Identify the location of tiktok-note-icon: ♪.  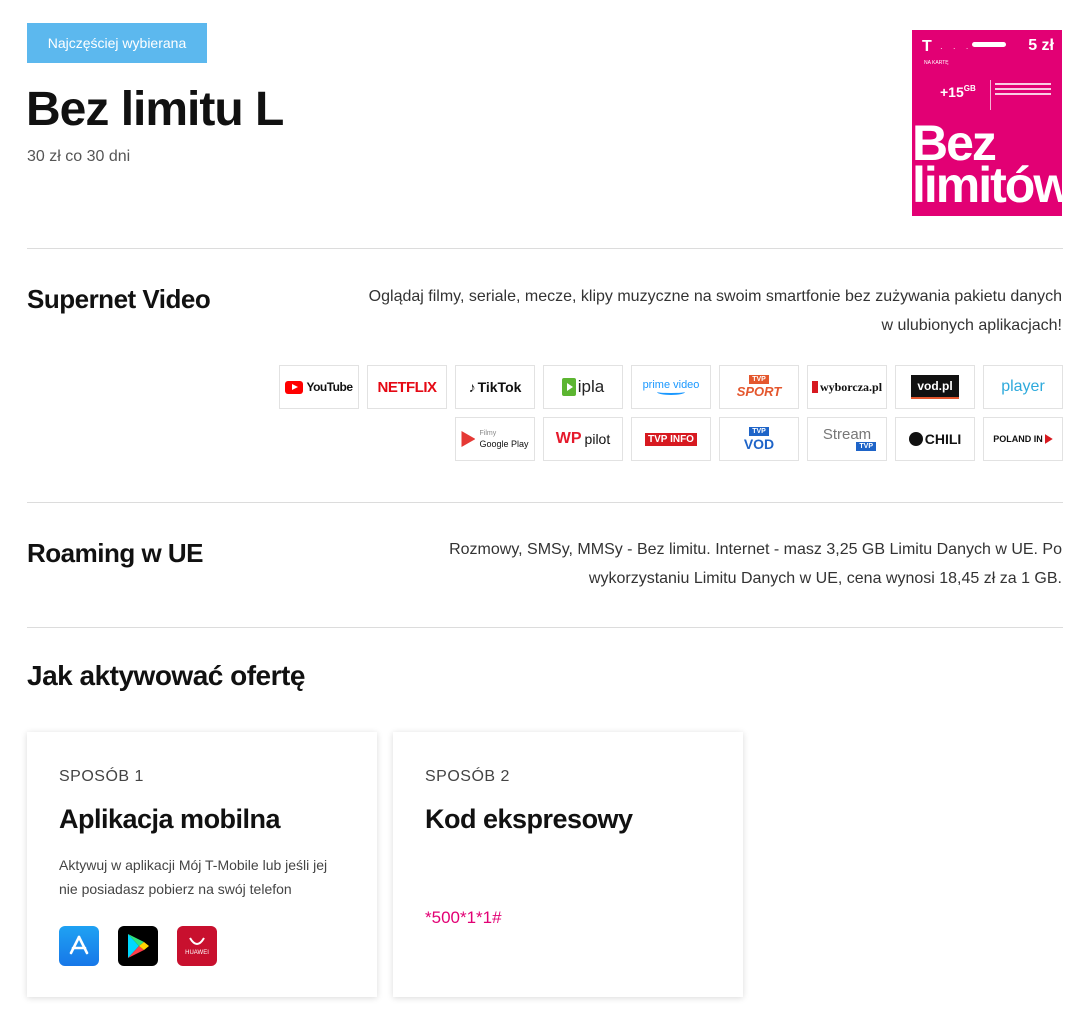
(472, 387).